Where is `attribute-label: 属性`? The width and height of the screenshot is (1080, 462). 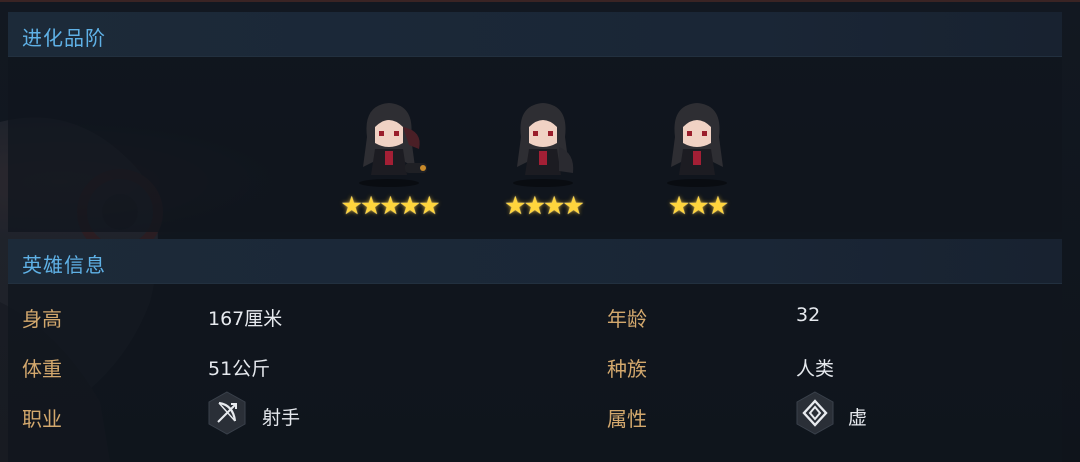 attribute-label: 属性 is located at coordinates (627, 419).